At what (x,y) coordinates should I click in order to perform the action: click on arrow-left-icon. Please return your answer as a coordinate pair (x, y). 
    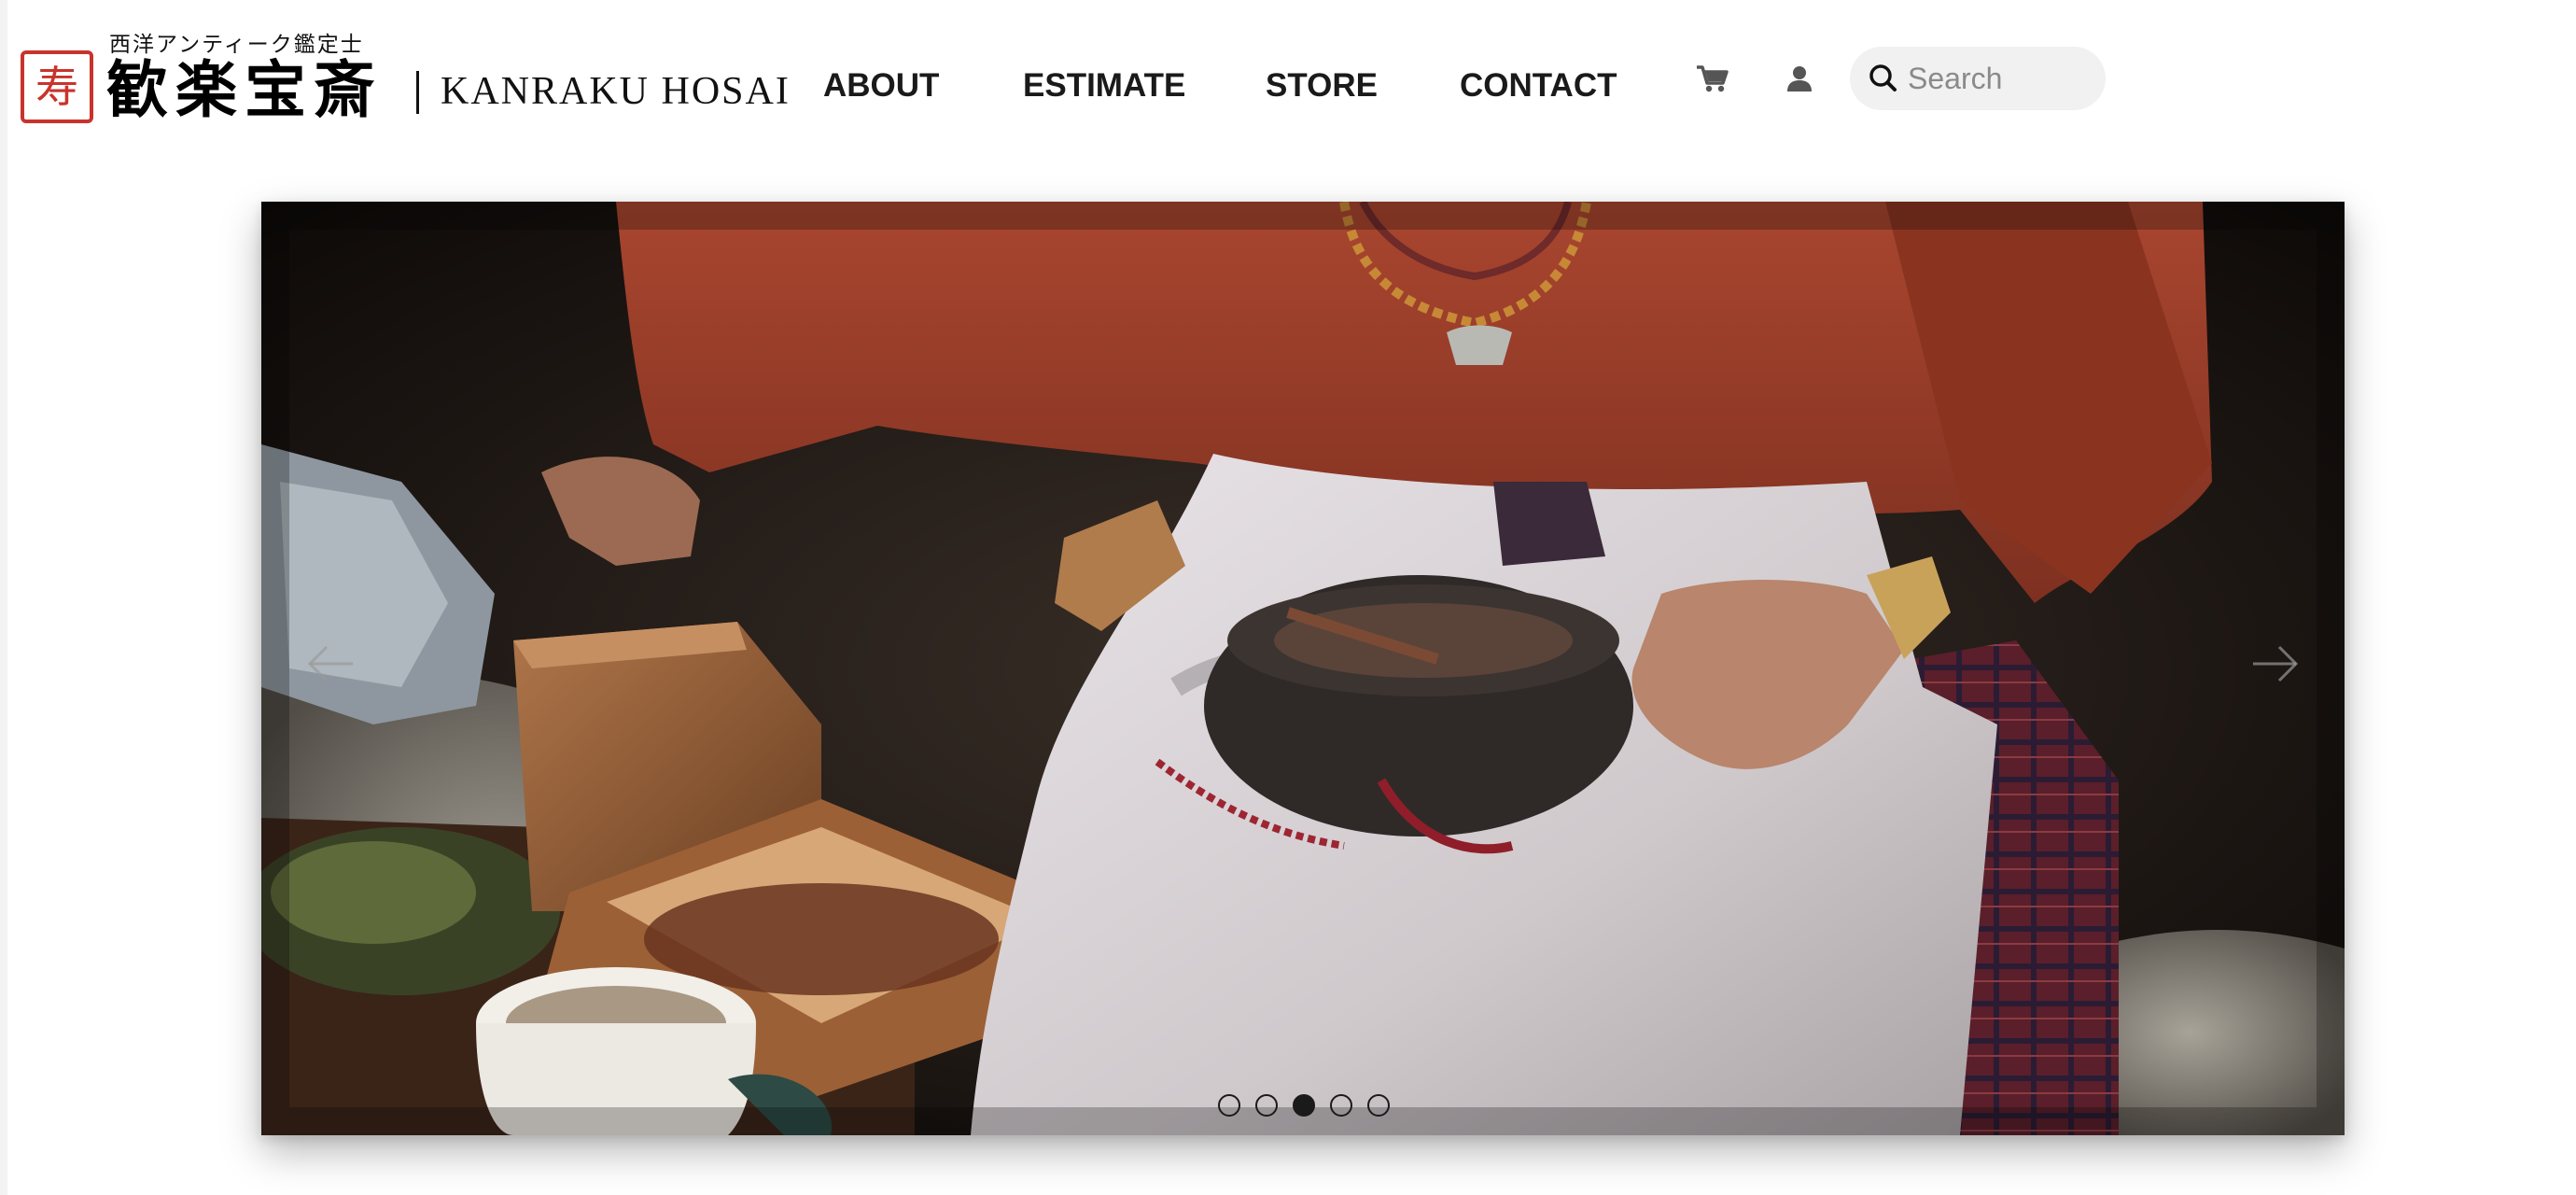
    Looking at the image, I should click on (331, 663).